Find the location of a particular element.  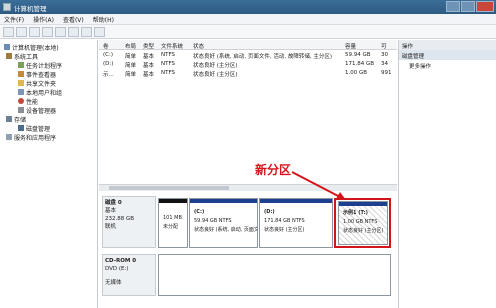

col-layout: 布局 is located at coordinates (130, 46).